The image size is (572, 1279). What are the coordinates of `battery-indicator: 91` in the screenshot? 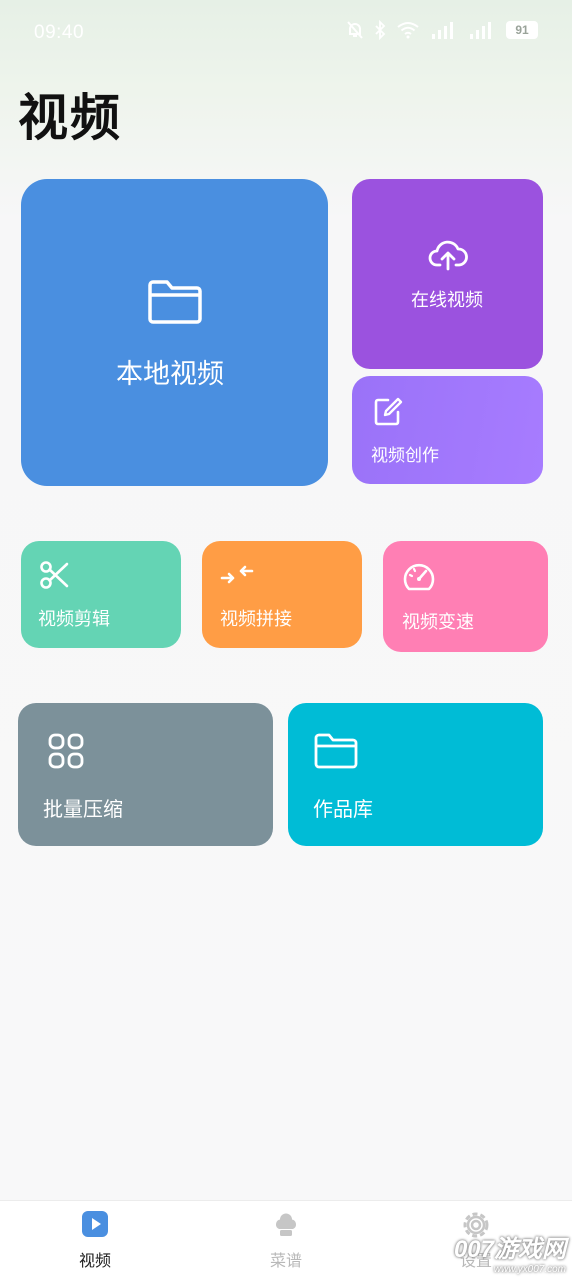 It's located at (522, 30).